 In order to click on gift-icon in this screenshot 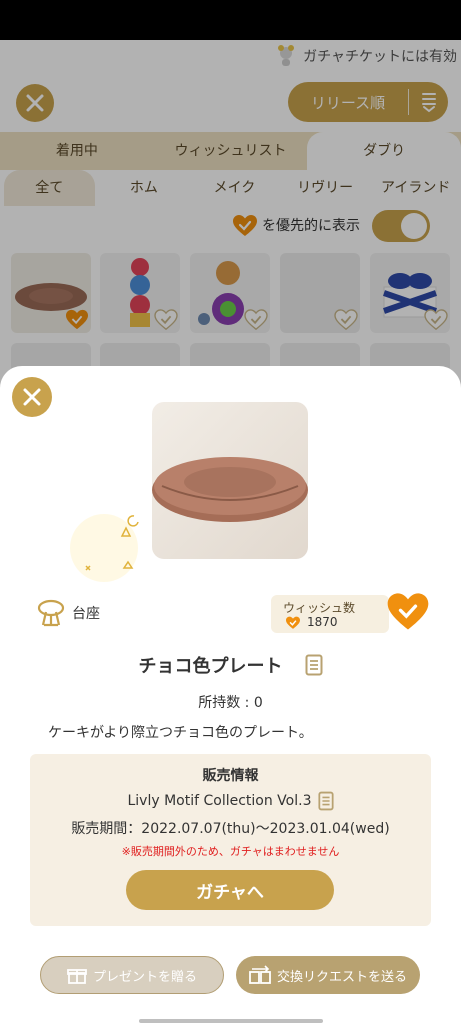, I will do `click(77, 976)`.